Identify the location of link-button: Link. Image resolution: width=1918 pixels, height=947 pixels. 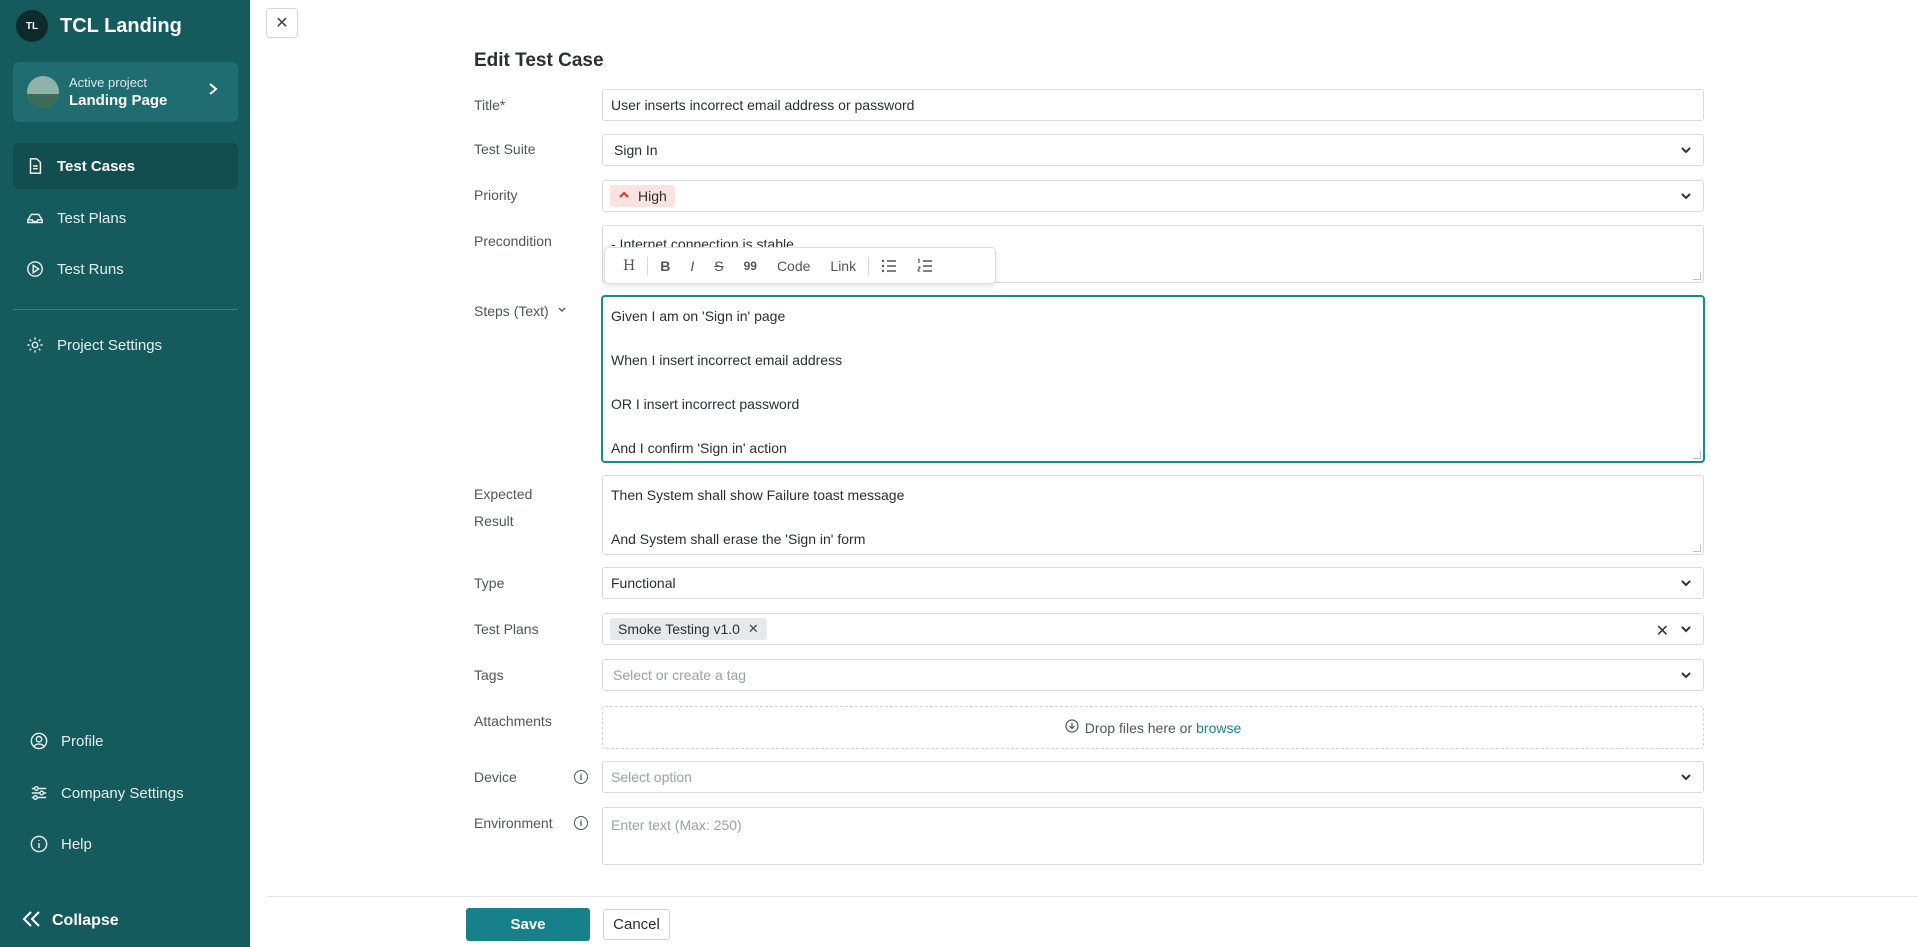
(843, 265).